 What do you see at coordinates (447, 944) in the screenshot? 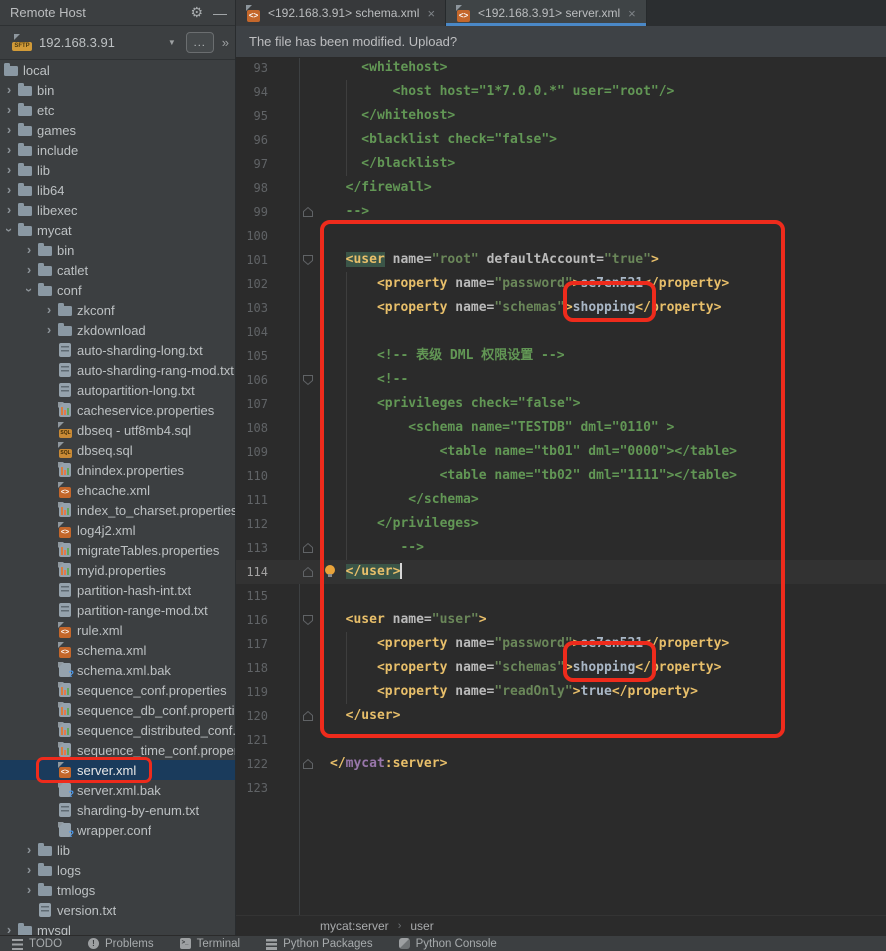
I see `status-bar-item-python-console: Python Console` at bounding box center [447, 944].